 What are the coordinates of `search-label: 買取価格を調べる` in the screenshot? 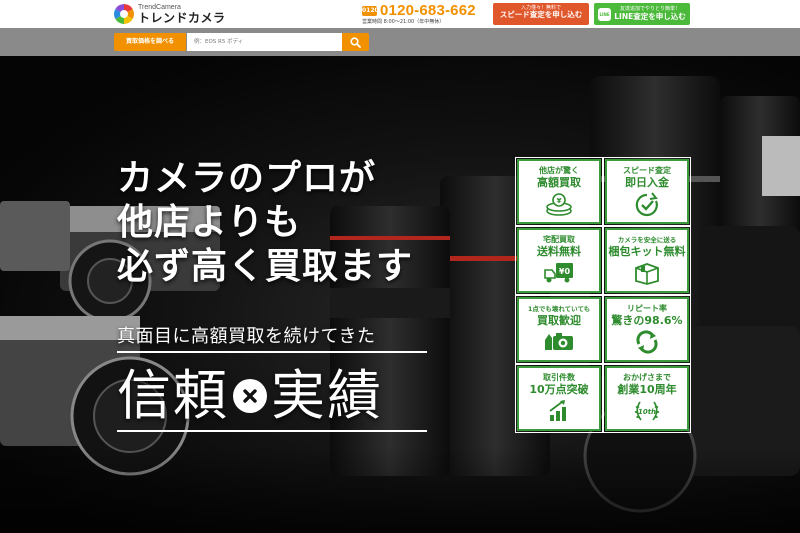 It's located at (150, 42).